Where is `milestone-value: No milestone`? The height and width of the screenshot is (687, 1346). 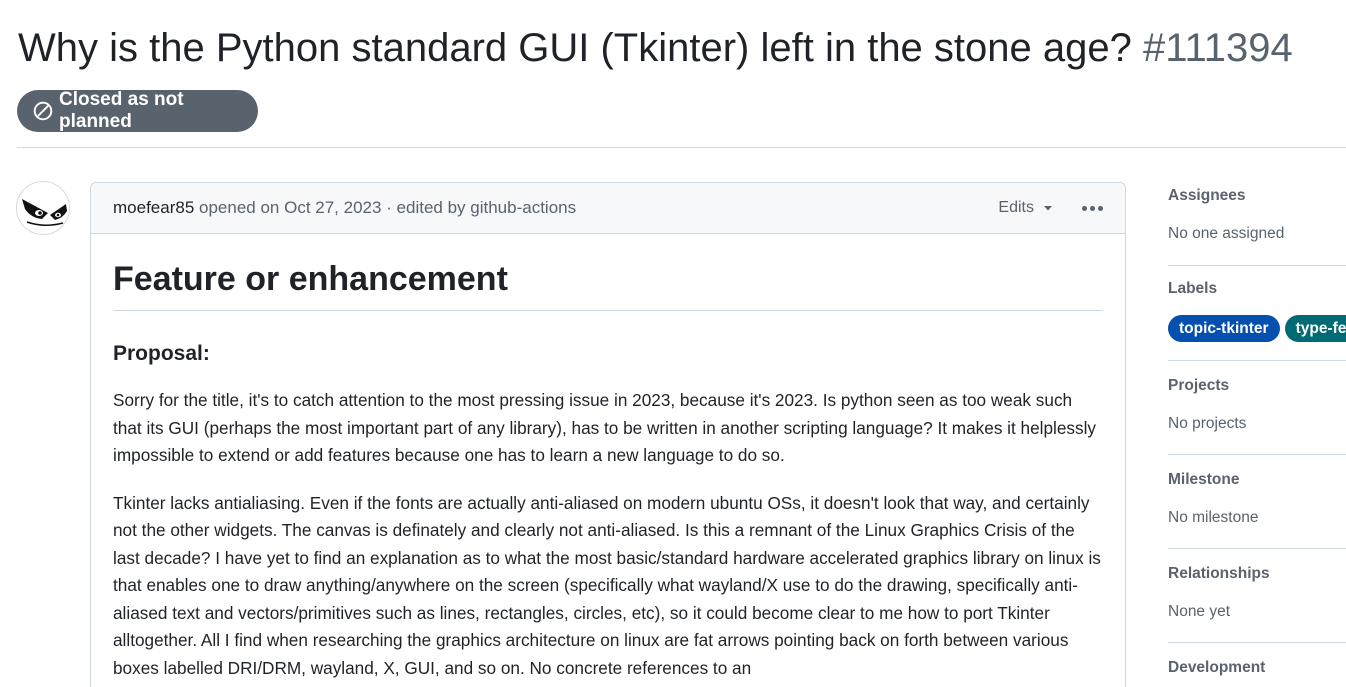 milestone-value: No milestone is located at coordinates (1213, 517).